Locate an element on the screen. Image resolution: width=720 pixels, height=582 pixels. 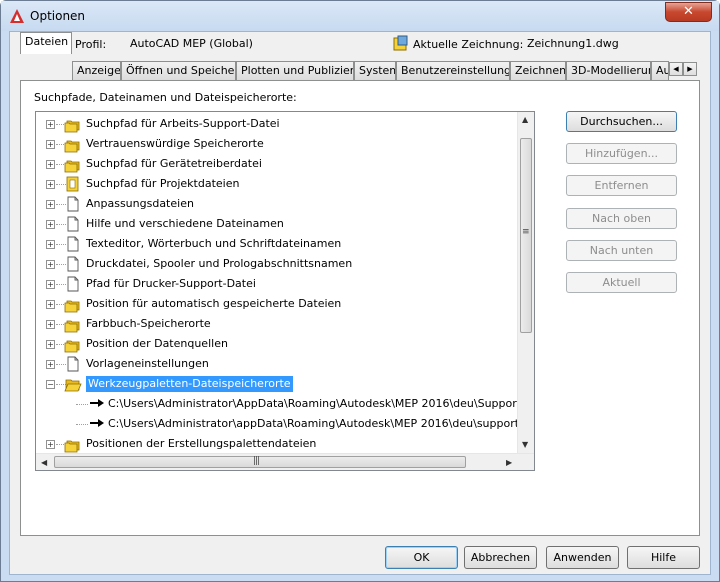
tree-item: + Suchpfad für Arbeits-Support-Datei is located at coordinates (279, 124).